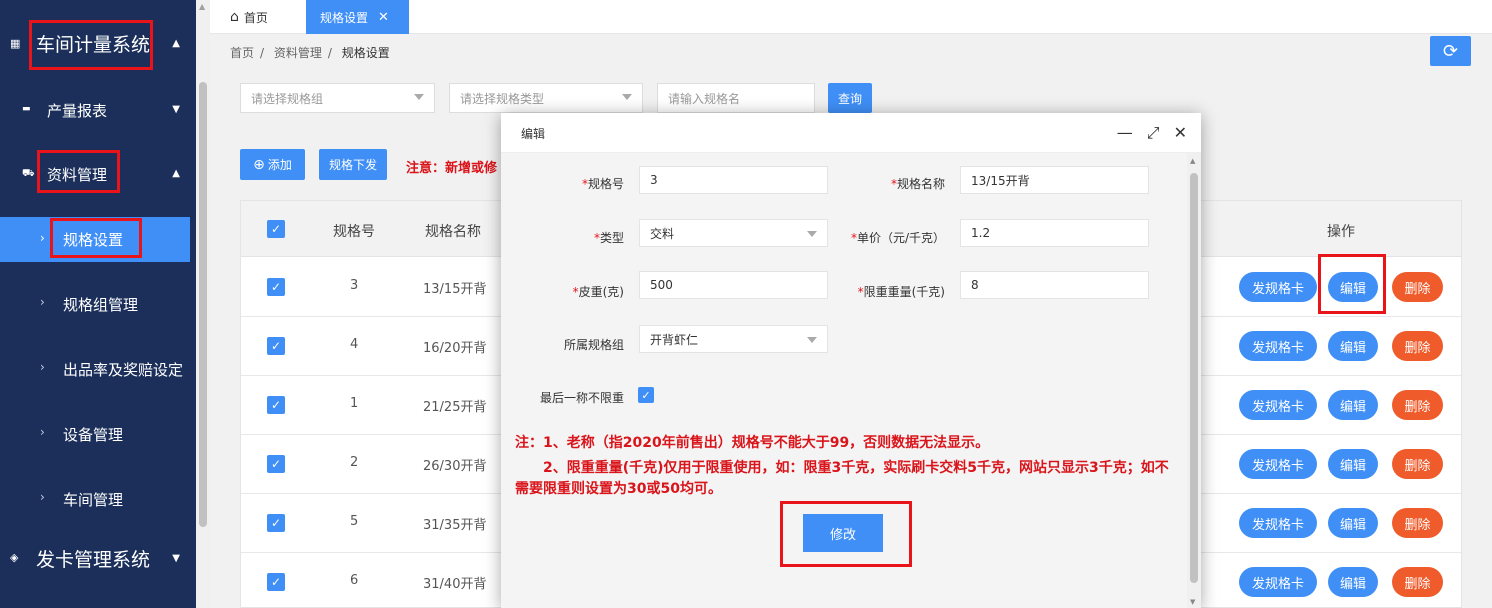 Image resolution: width=1492 pixels, height=608 pixels. What do you see at coordinates (15, 43) in the screenshot?
I see `building-icon: ▦` at bounding box center [15, 43].